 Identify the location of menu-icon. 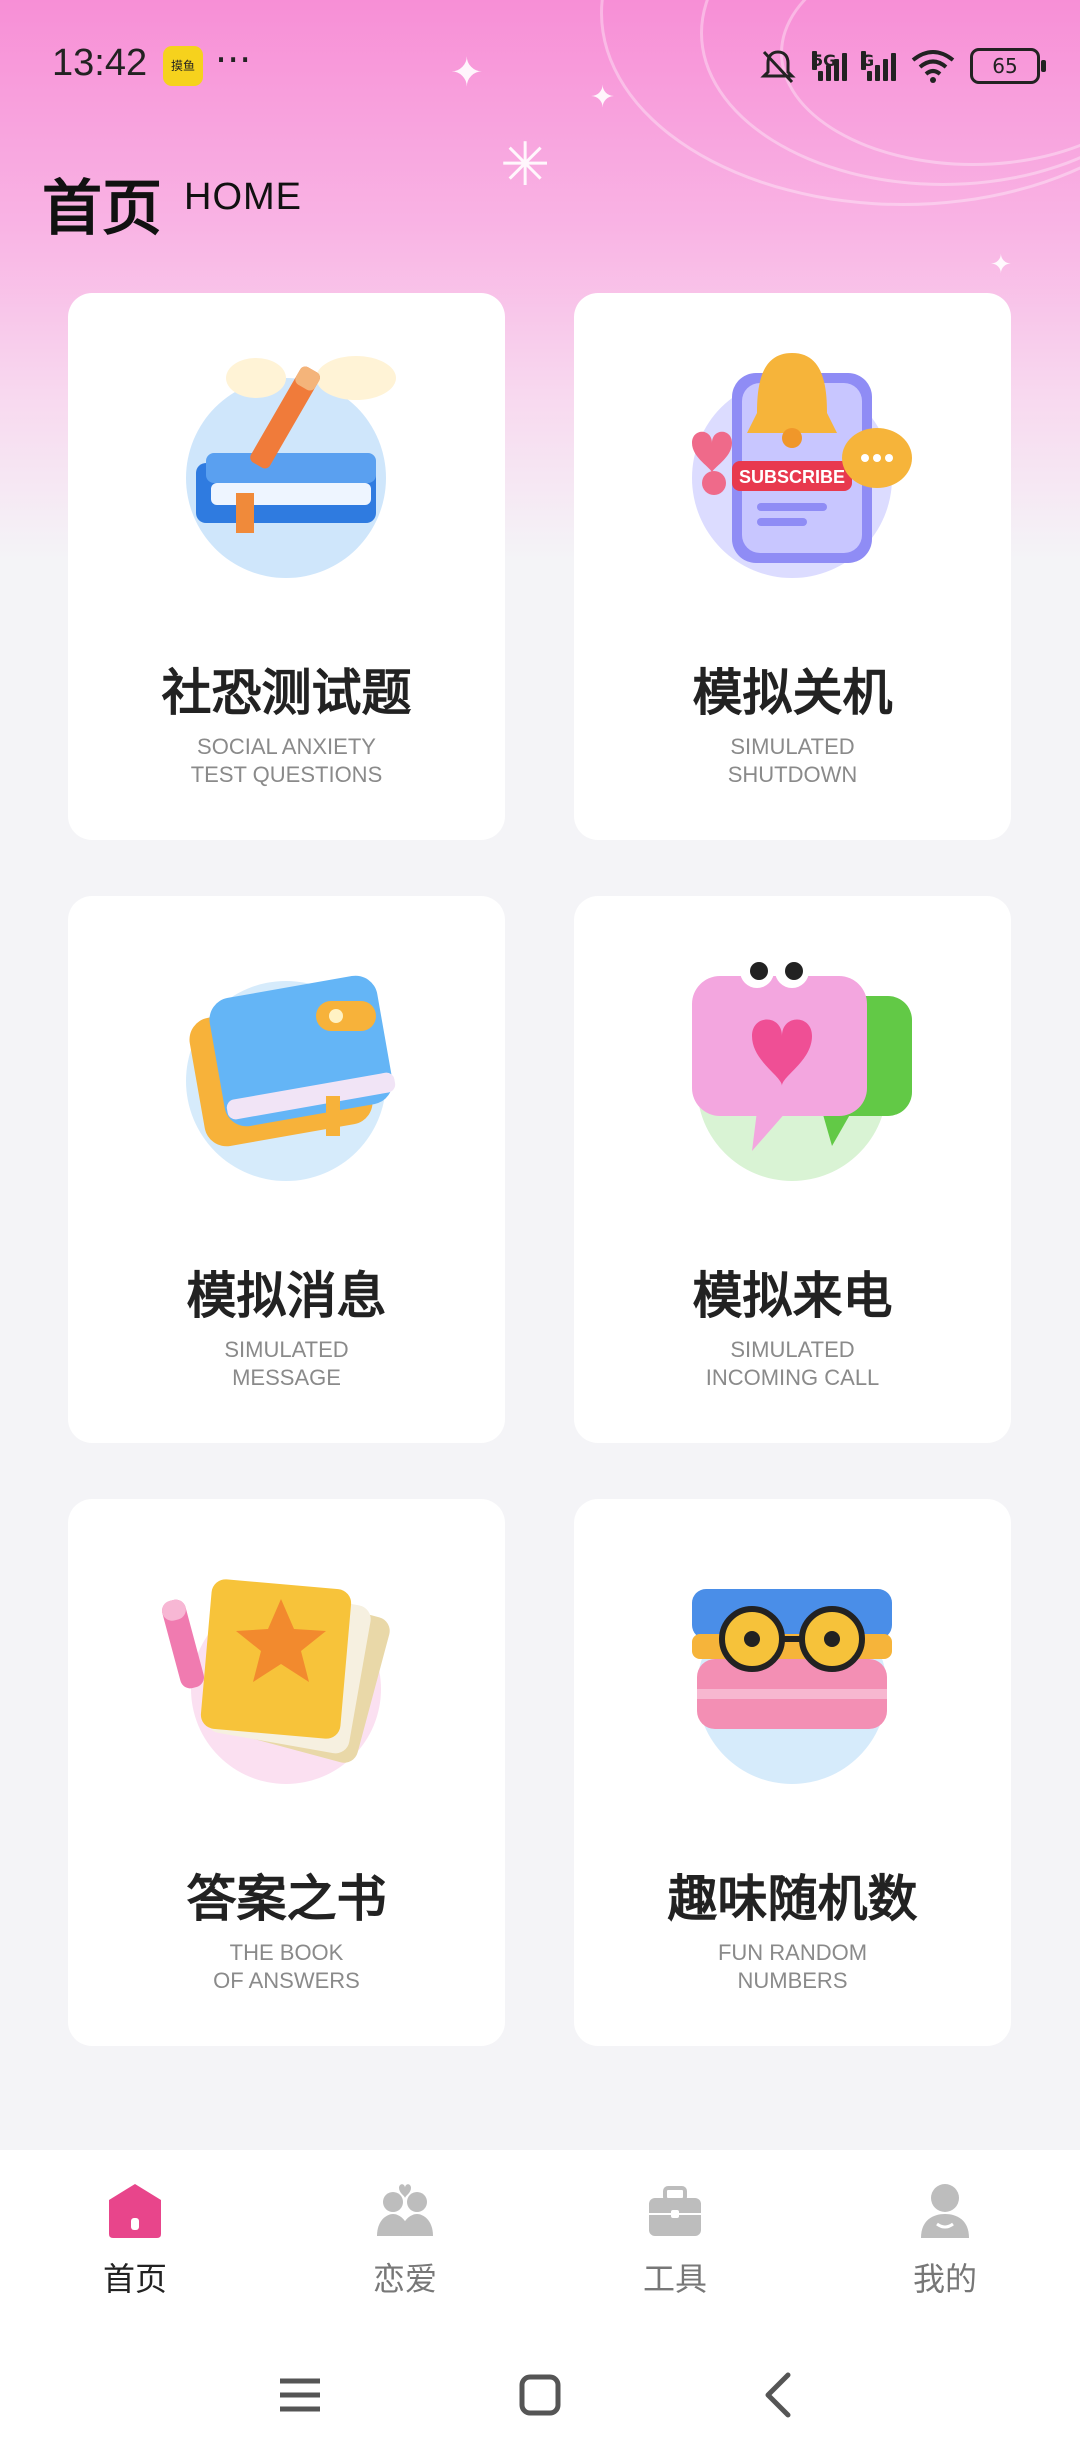
(300, 2395).